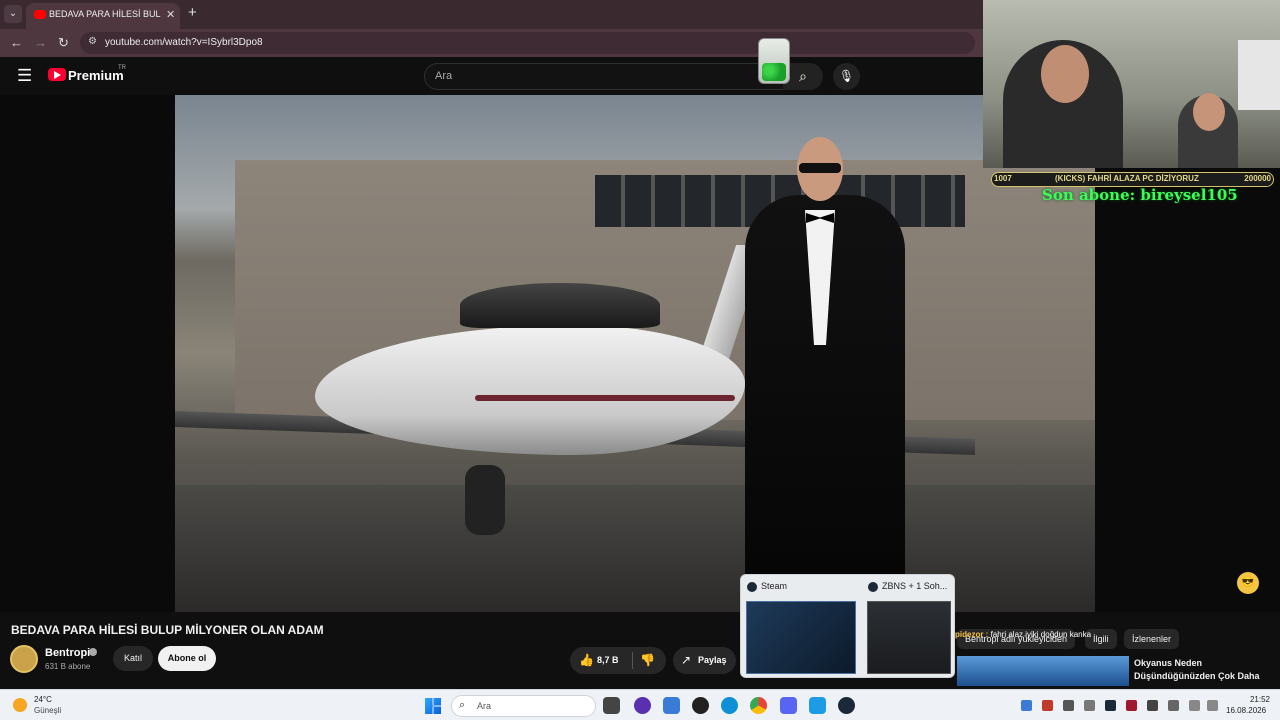 The width and height of the screenshot is (1280, 720). Describe the element at coordinates (1212, 705) in the screenshot. I see `volume-icon` at that location.